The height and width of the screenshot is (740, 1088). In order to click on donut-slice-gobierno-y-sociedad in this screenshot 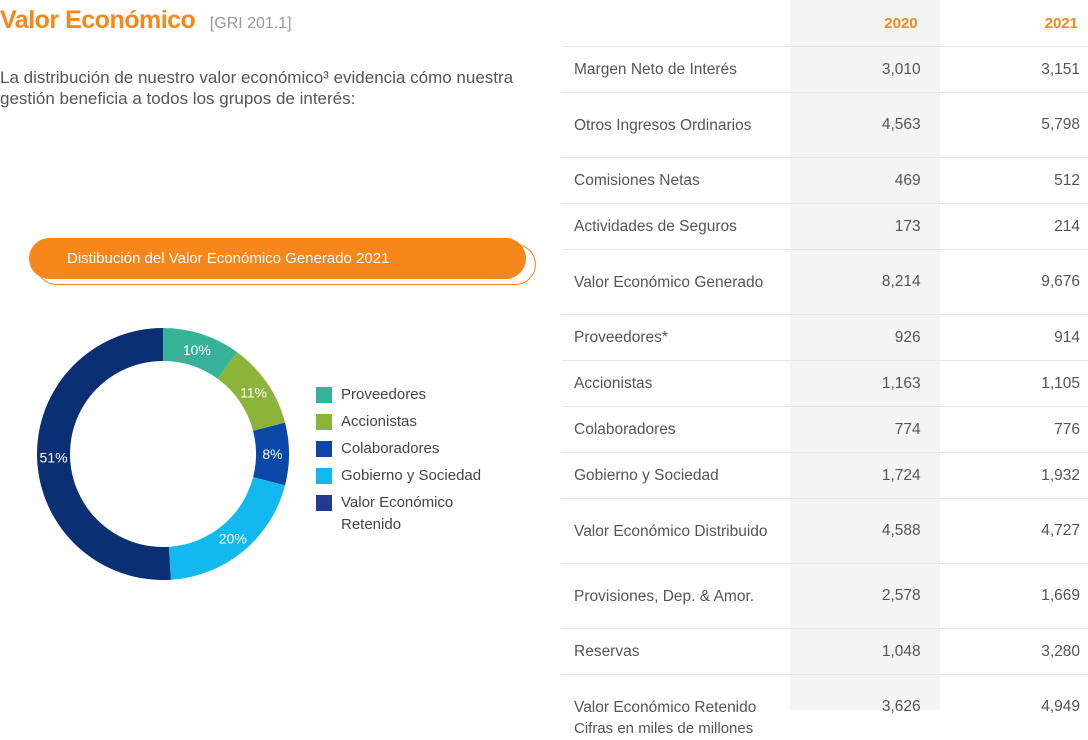, I will do `click(227, 528)`.